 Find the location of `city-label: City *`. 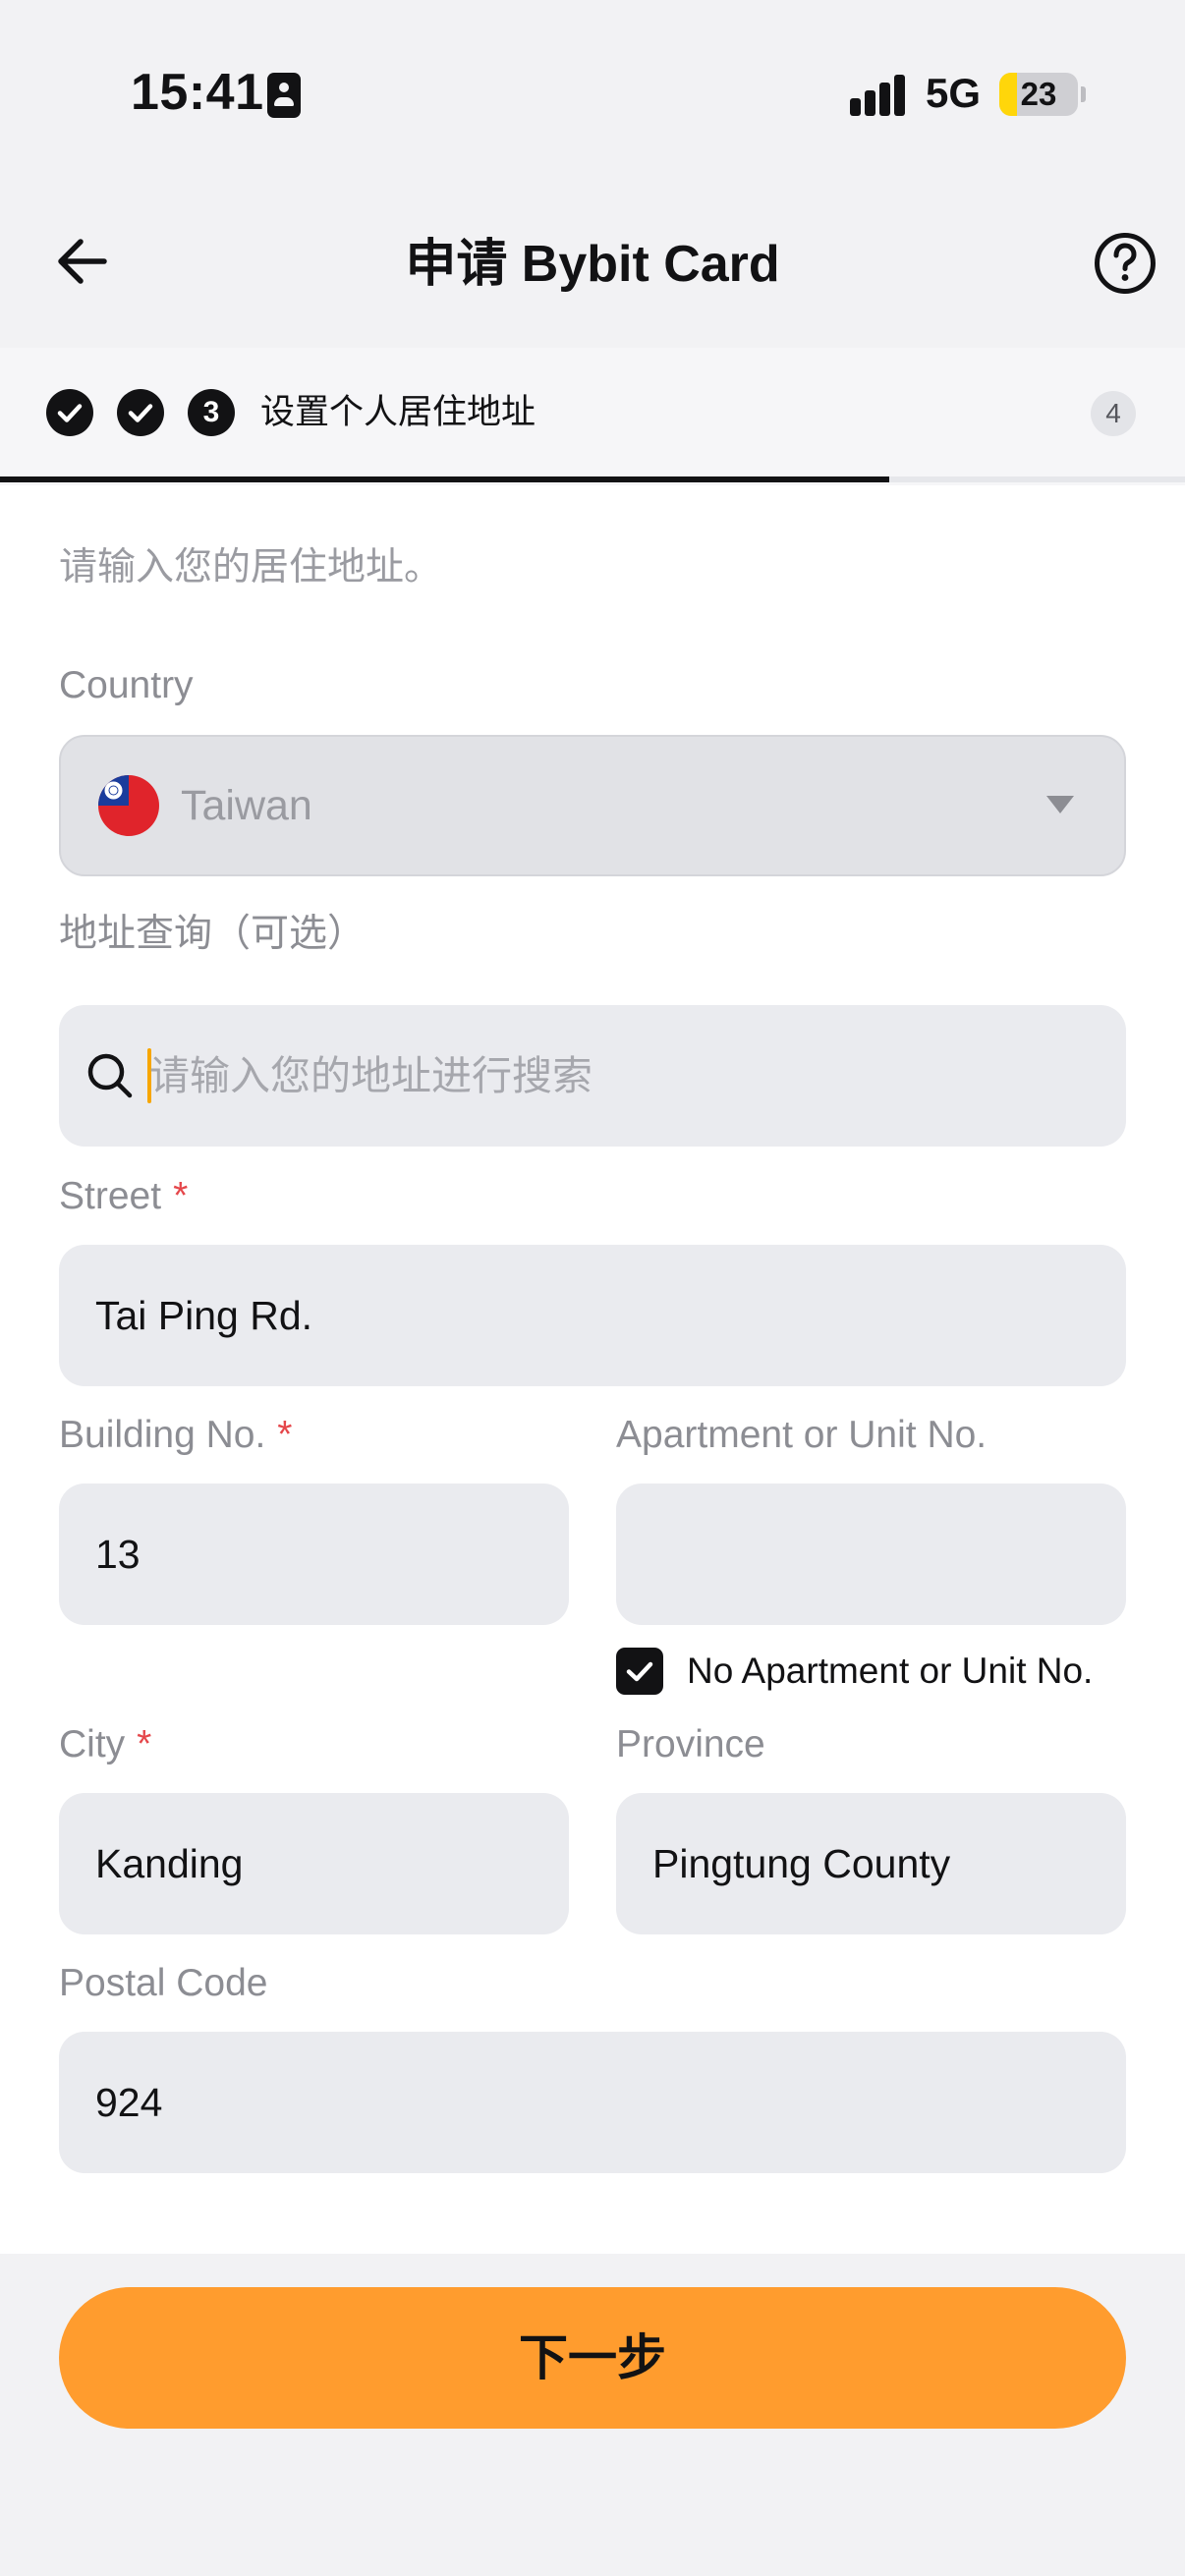

city-label: City * is located at coordinates (105, 1744).